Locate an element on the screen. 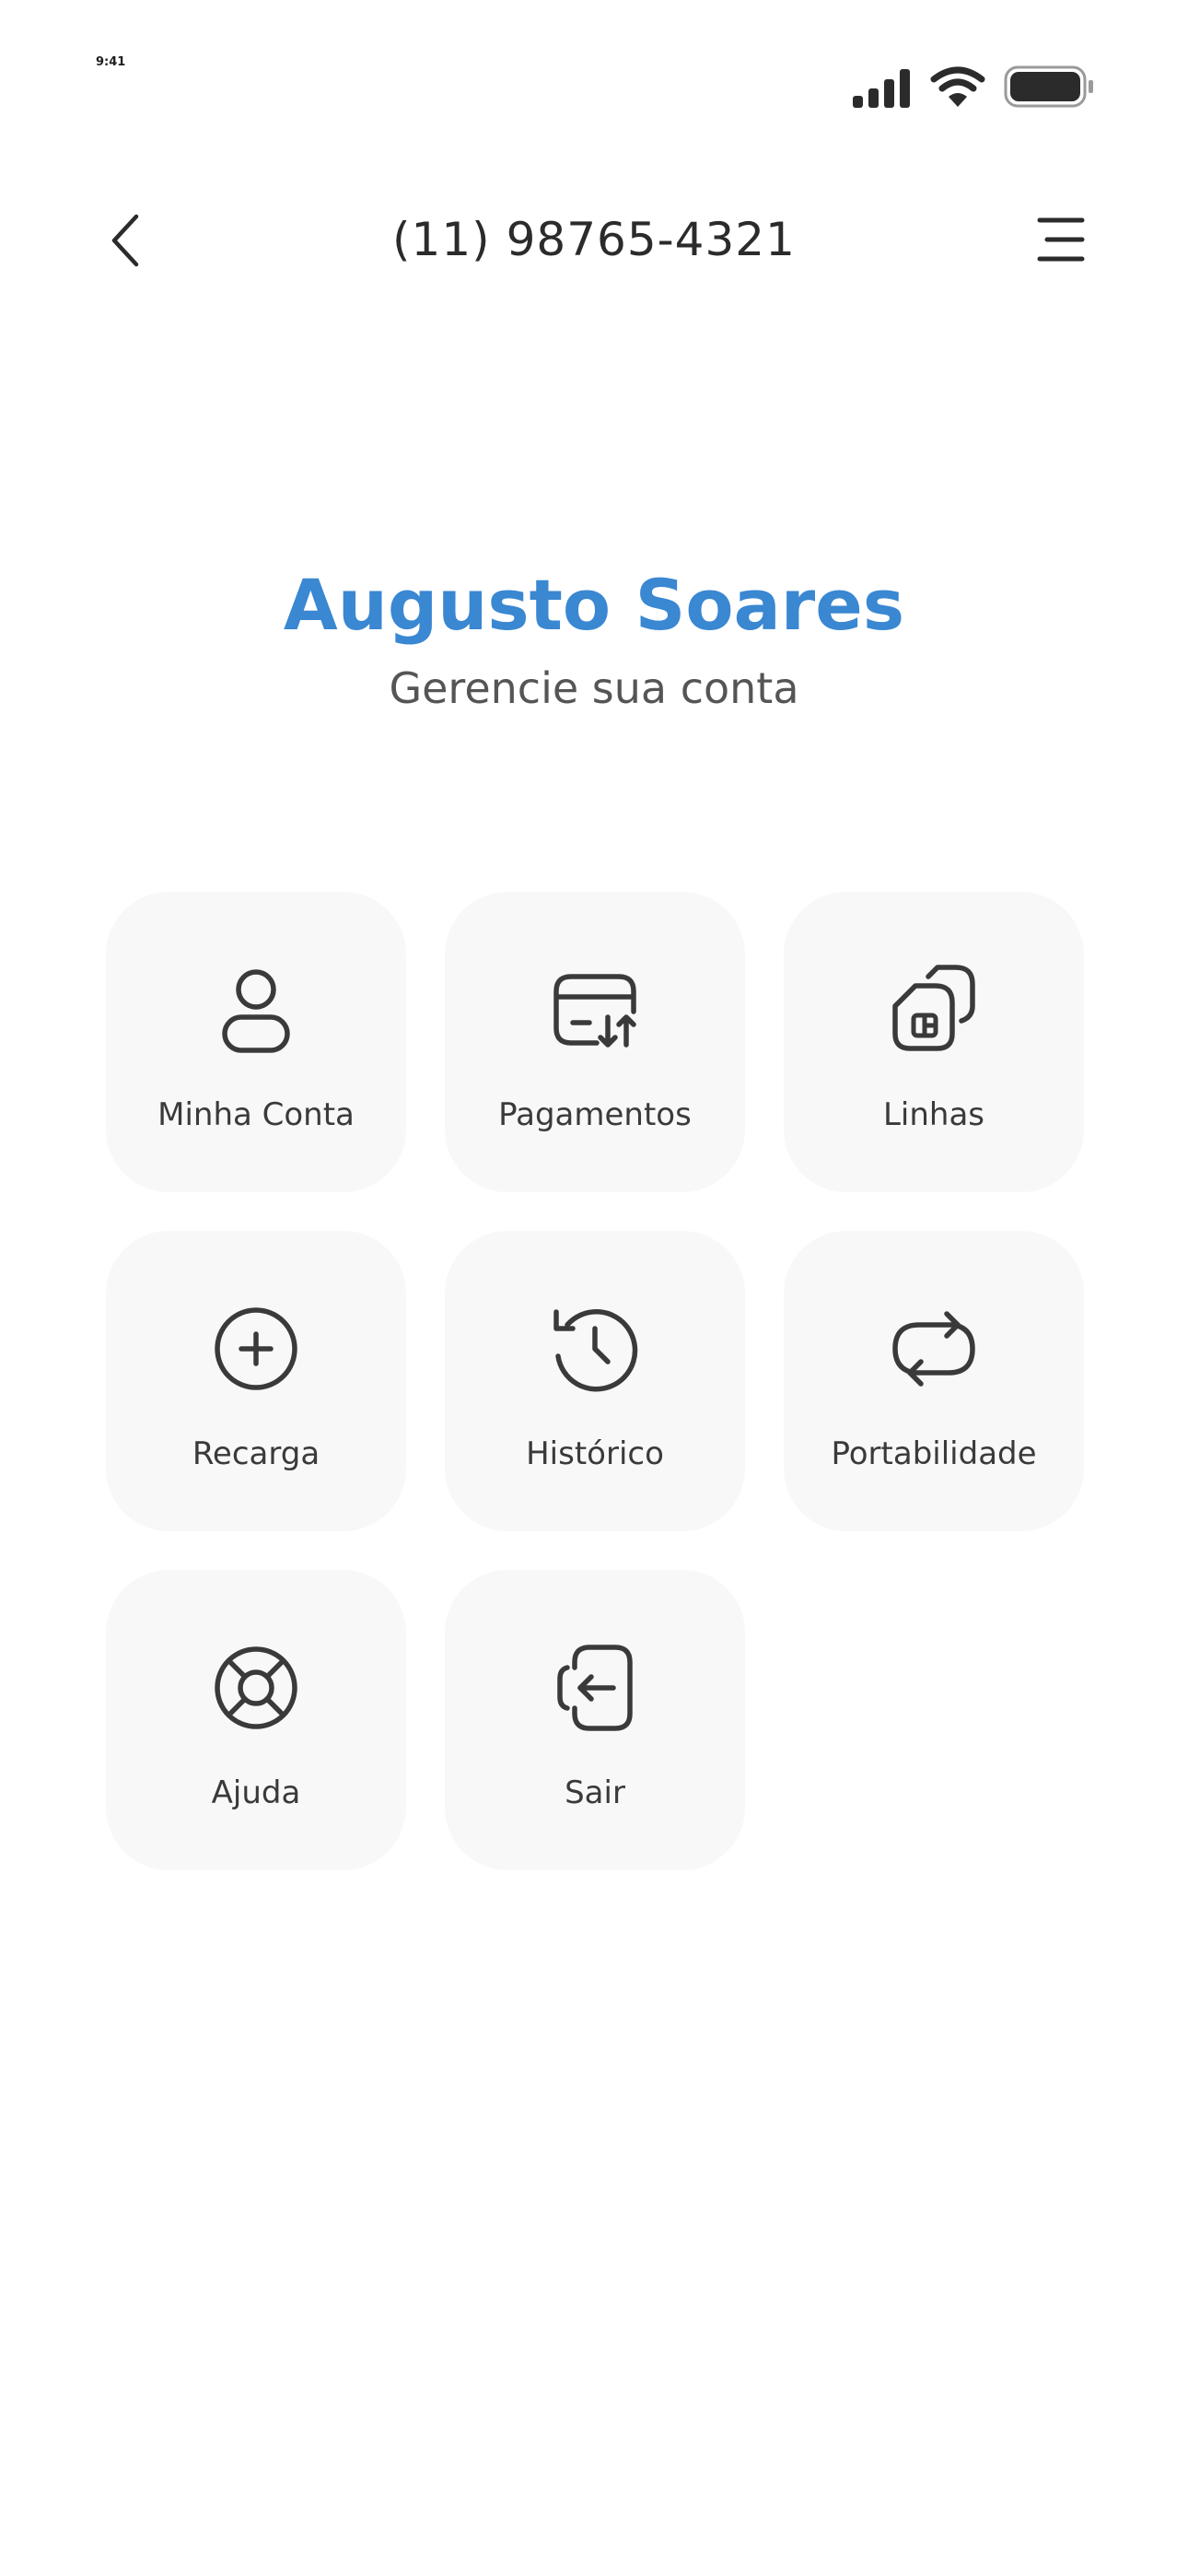 This screenshot has height=2576, width=1188. tile-label: Portabilidade is located at coordinates (934, 1453).